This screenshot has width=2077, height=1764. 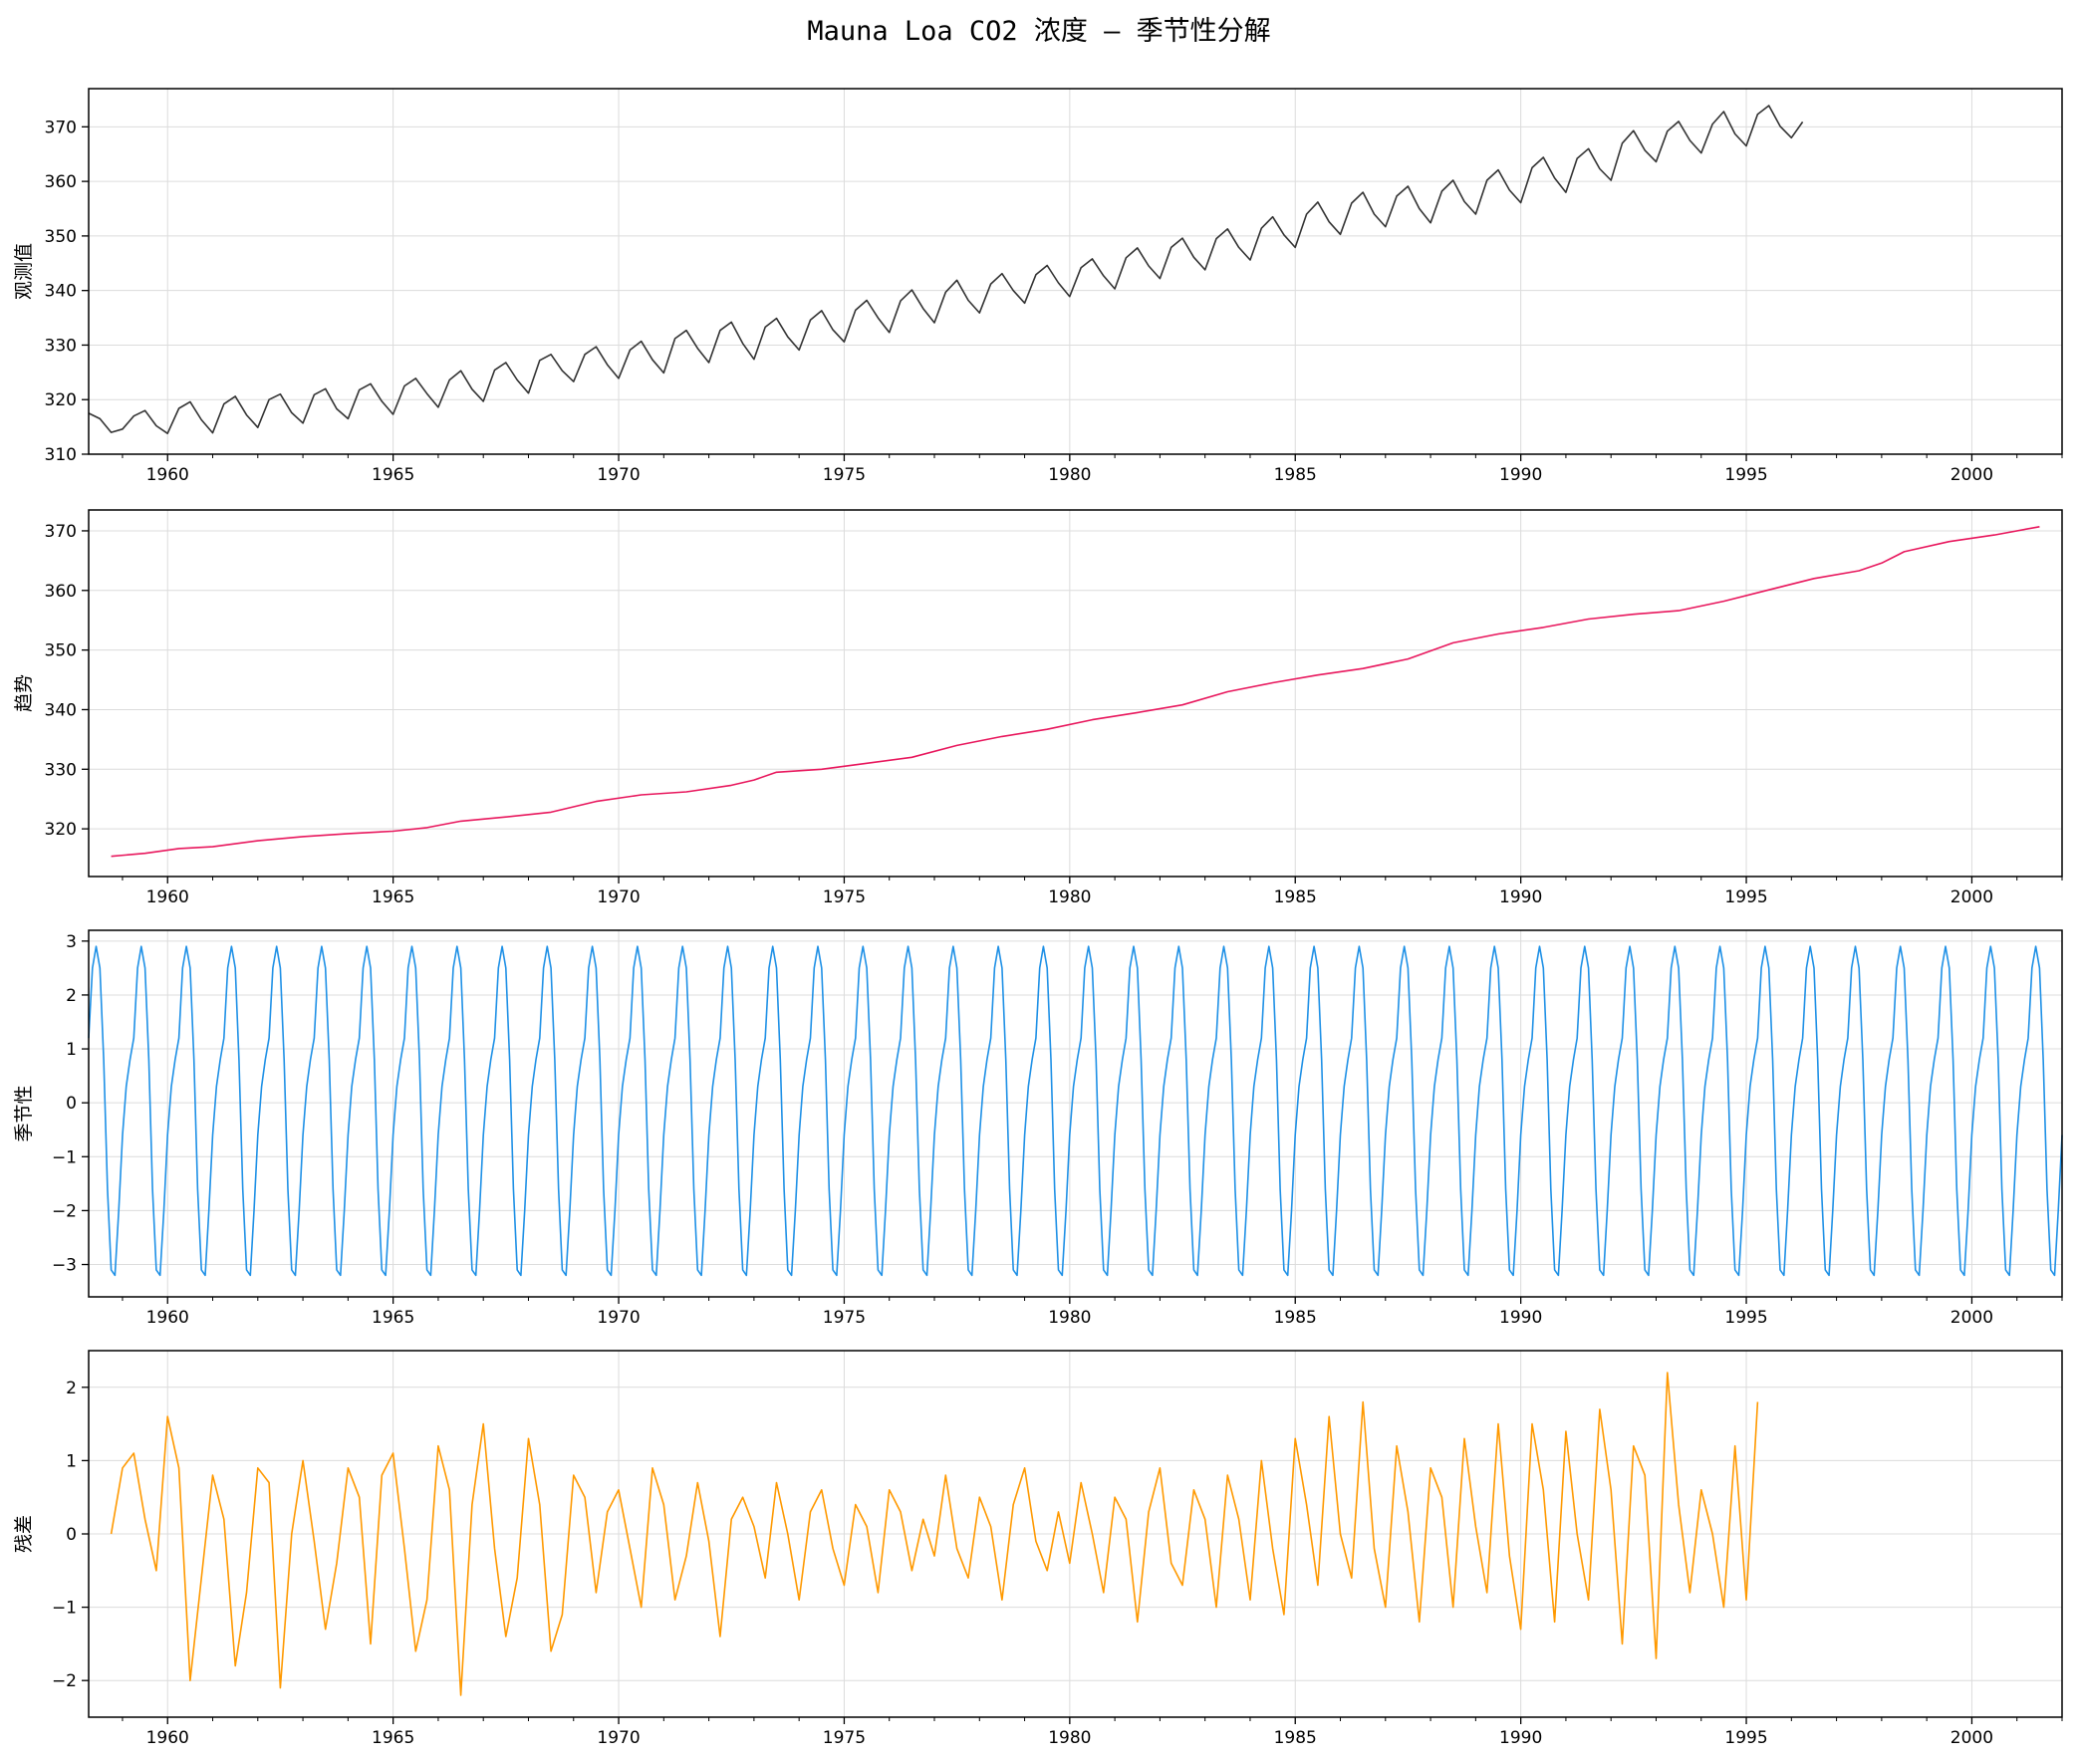 I want to click on seasonal-x-tick-label: 1960, so click(x=167, y=1318).